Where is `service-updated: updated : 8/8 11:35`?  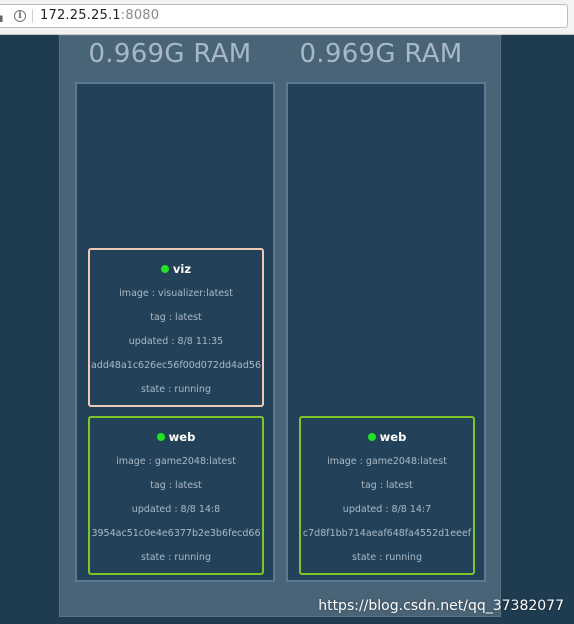 service-updated: updated : 8/8 11:35 is located at coordinates (176, 341).